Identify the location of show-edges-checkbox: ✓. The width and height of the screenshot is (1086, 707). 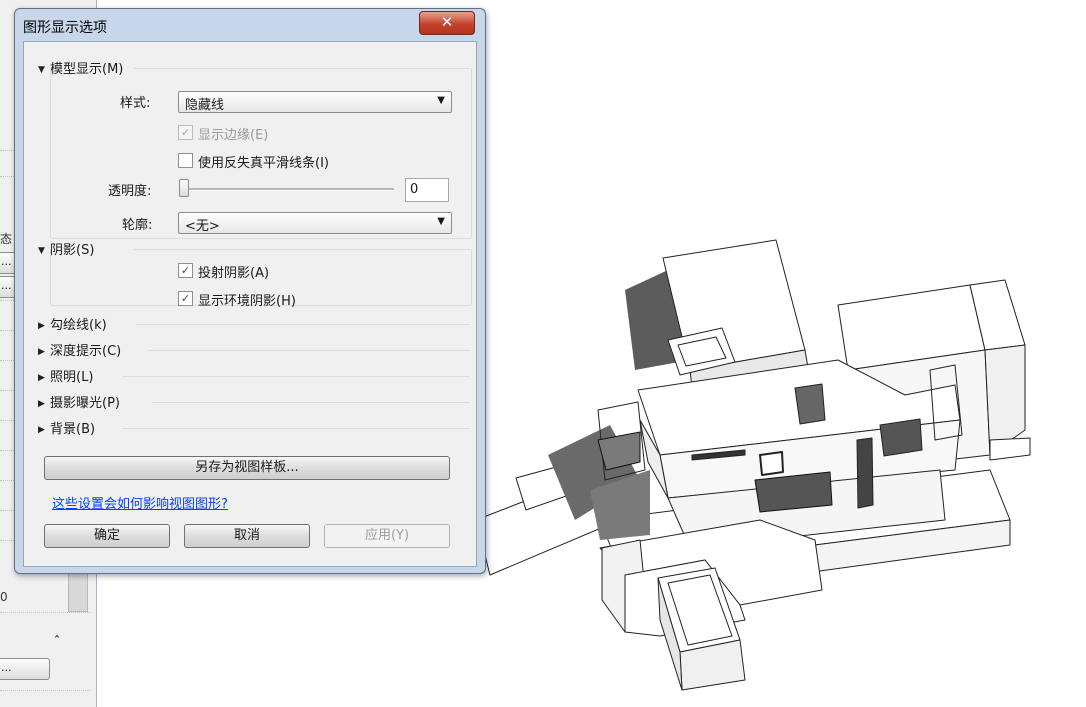
(185, 132).